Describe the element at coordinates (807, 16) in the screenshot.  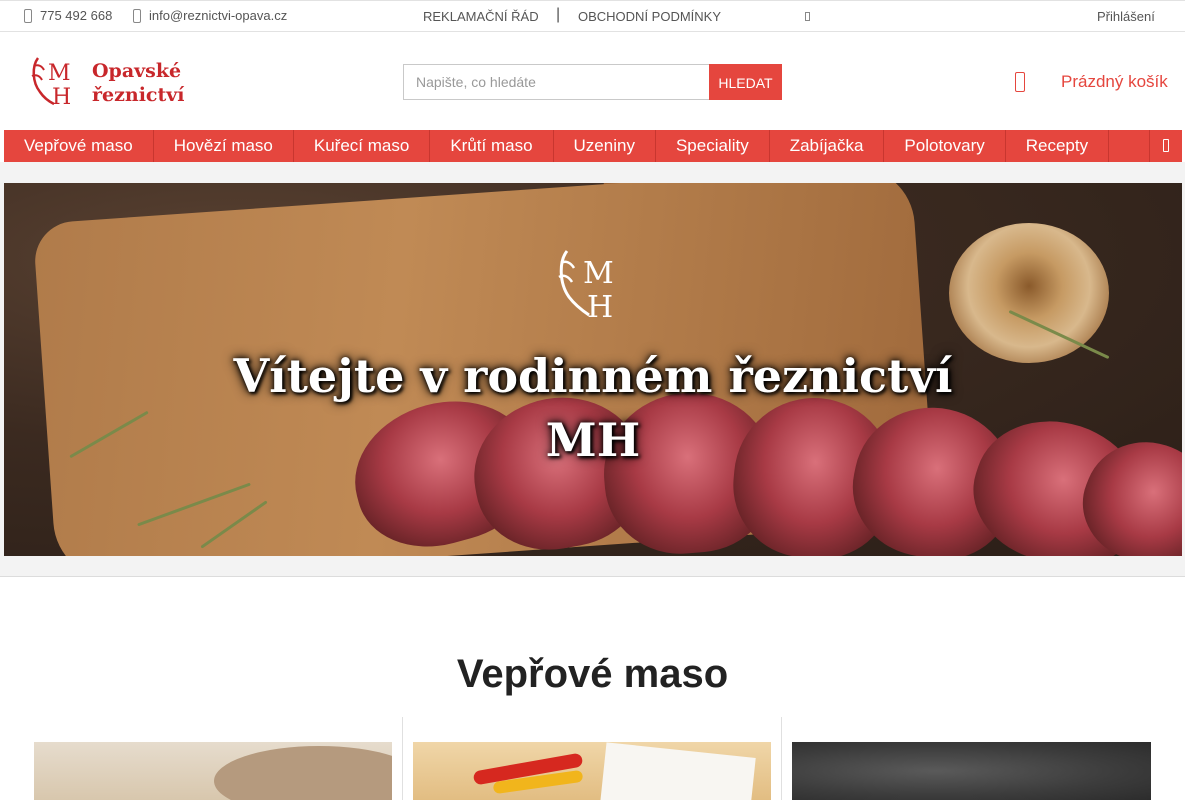
I see `user-icon` at that location.